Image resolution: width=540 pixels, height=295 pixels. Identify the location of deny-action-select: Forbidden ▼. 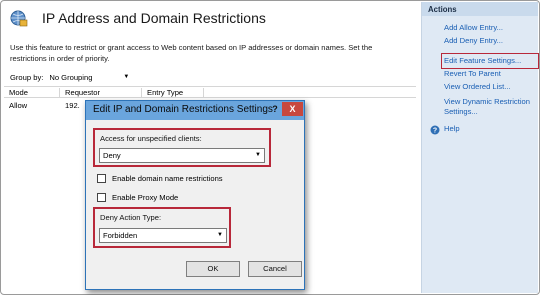
(163, 235).